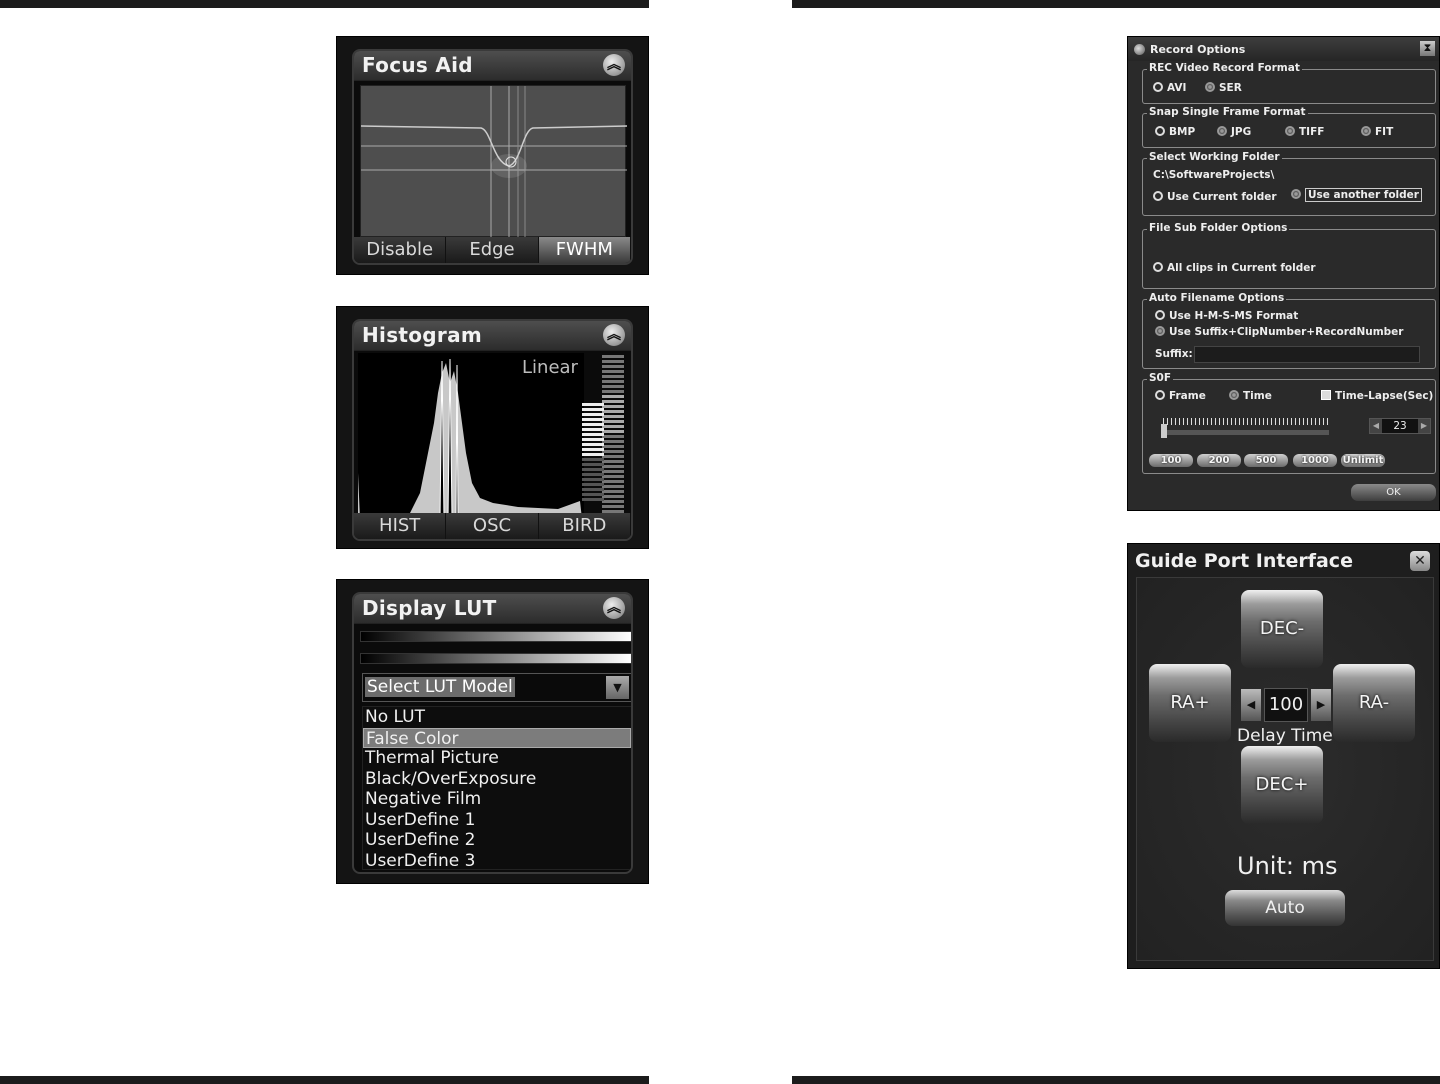 The height and width of the screenshot is (1084, 1440). I want to click on ra-plus-button: RA+, so click(1190, 703).